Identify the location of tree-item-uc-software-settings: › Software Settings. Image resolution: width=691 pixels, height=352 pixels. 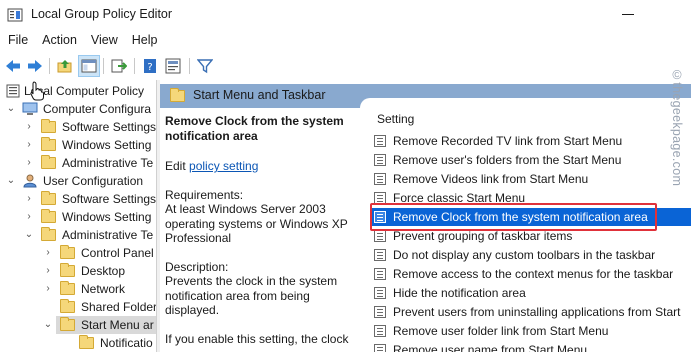
(78, 199).